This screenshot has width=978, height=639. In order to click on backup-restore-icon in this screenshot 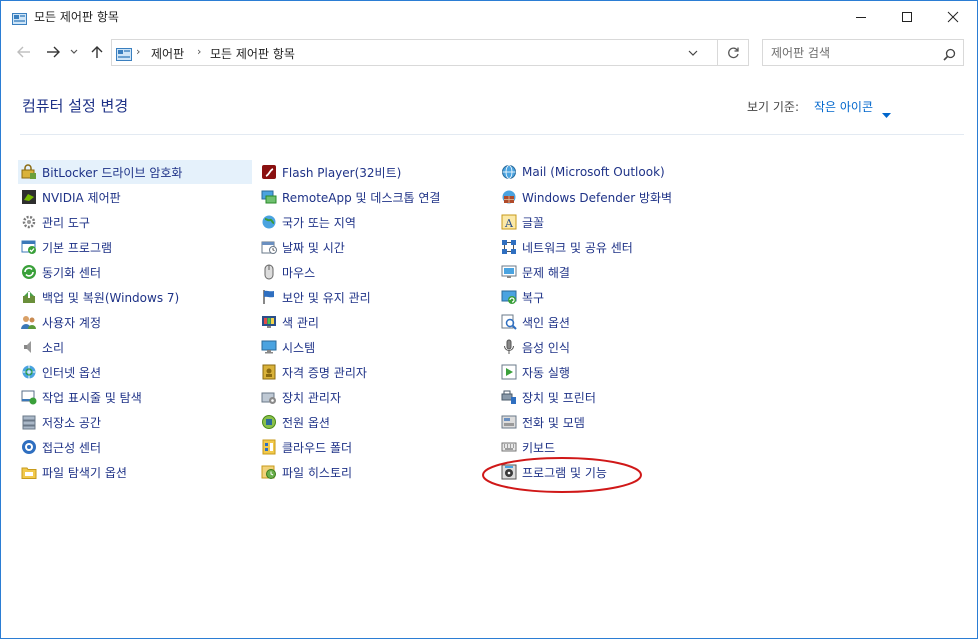, I will do `click(29, 297)`.